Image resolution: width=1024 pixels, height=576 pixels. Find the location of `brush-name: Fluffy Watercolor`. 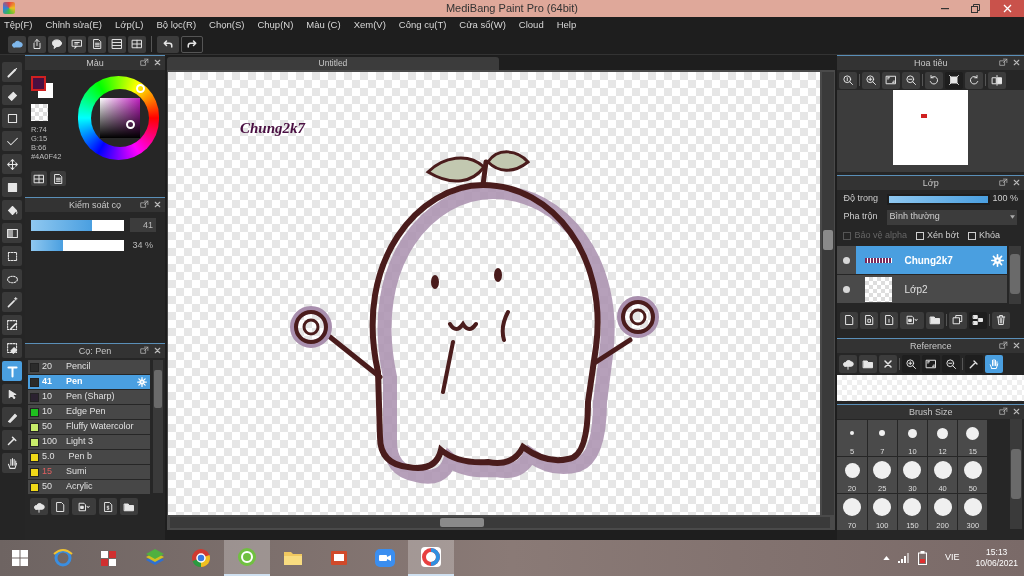

brush-name: Fluffy Watercolor is located at coordinates (99, 427).